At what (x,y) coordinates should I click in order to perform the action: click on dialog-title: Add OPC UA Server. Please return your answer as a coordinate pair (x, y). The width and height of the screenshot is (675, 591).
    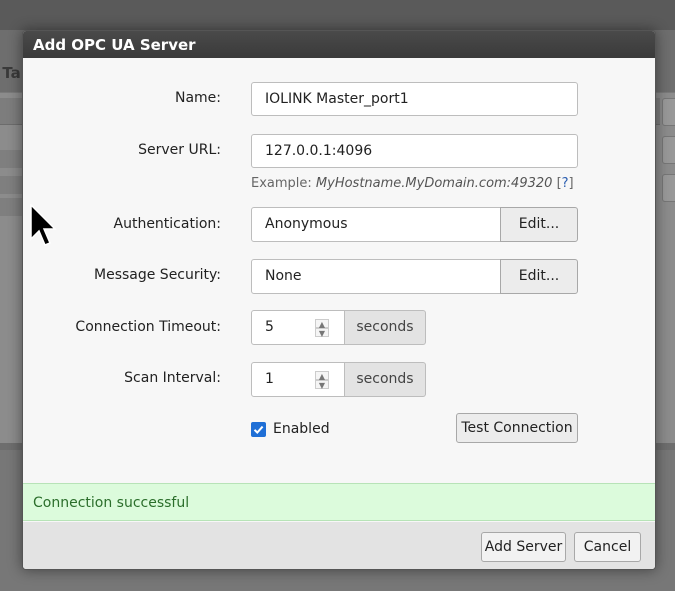
    Looking at the image, I should click on (339, 44).